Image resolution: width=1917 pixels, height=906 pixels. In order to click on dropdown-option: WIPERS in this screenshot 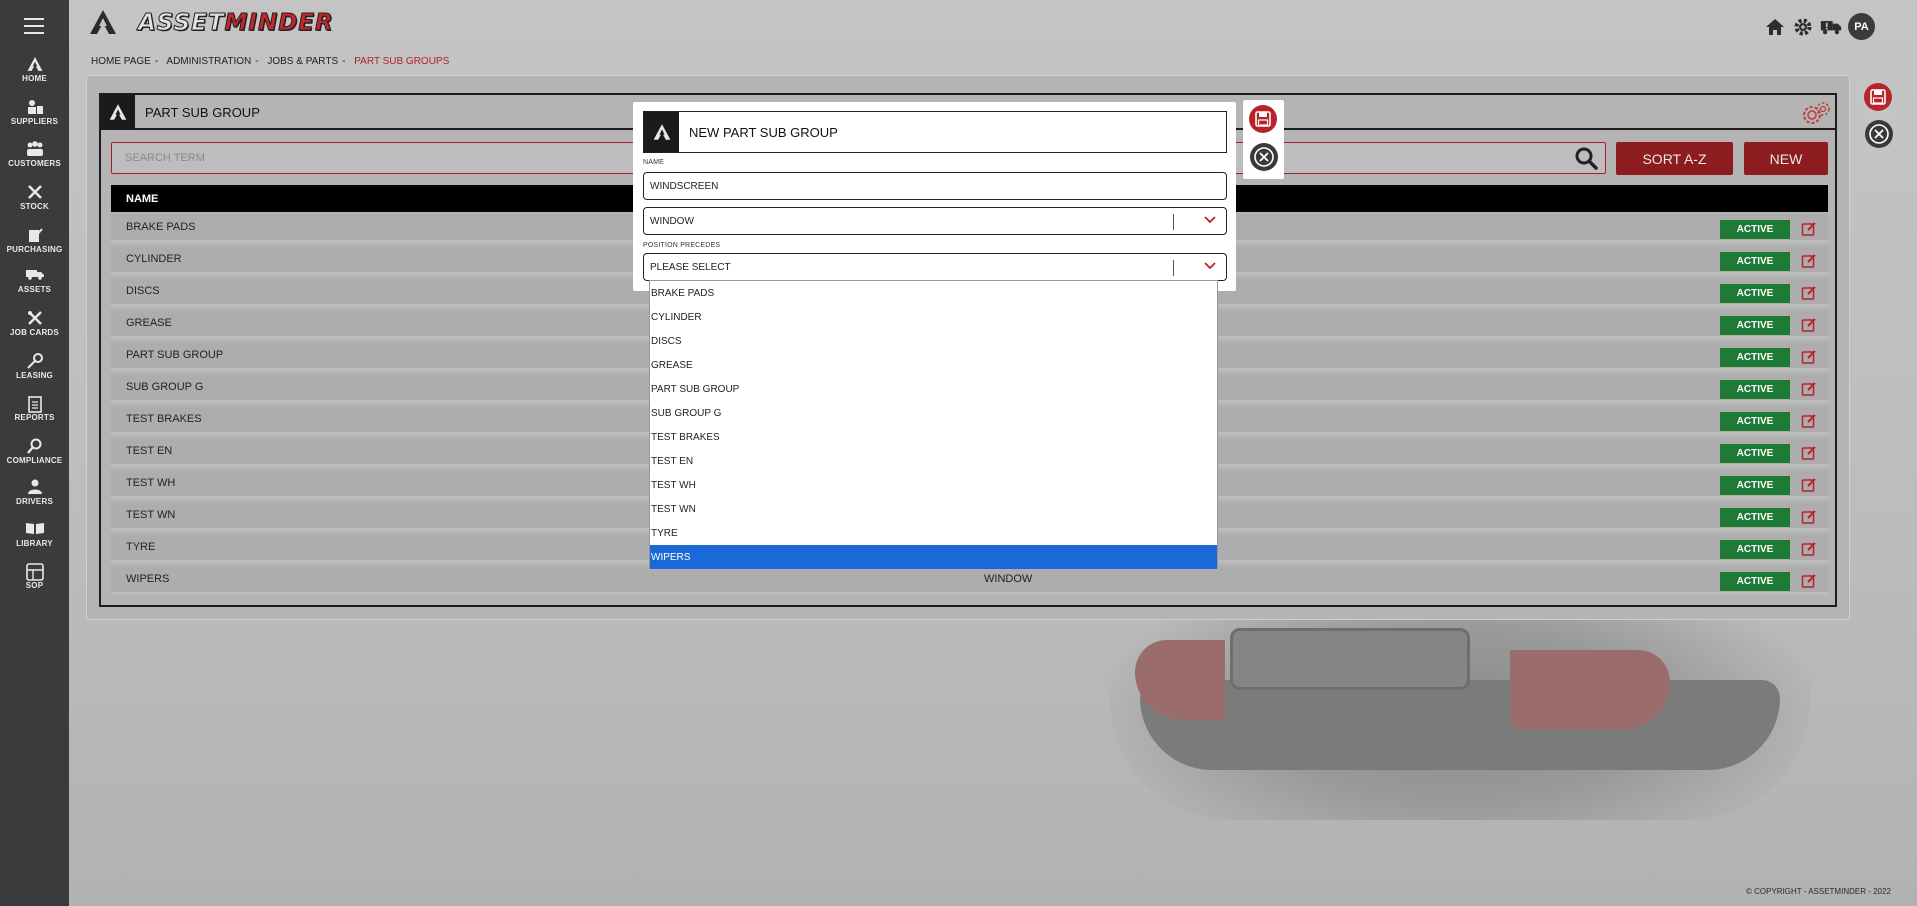, I will do `click(933, 557)`.